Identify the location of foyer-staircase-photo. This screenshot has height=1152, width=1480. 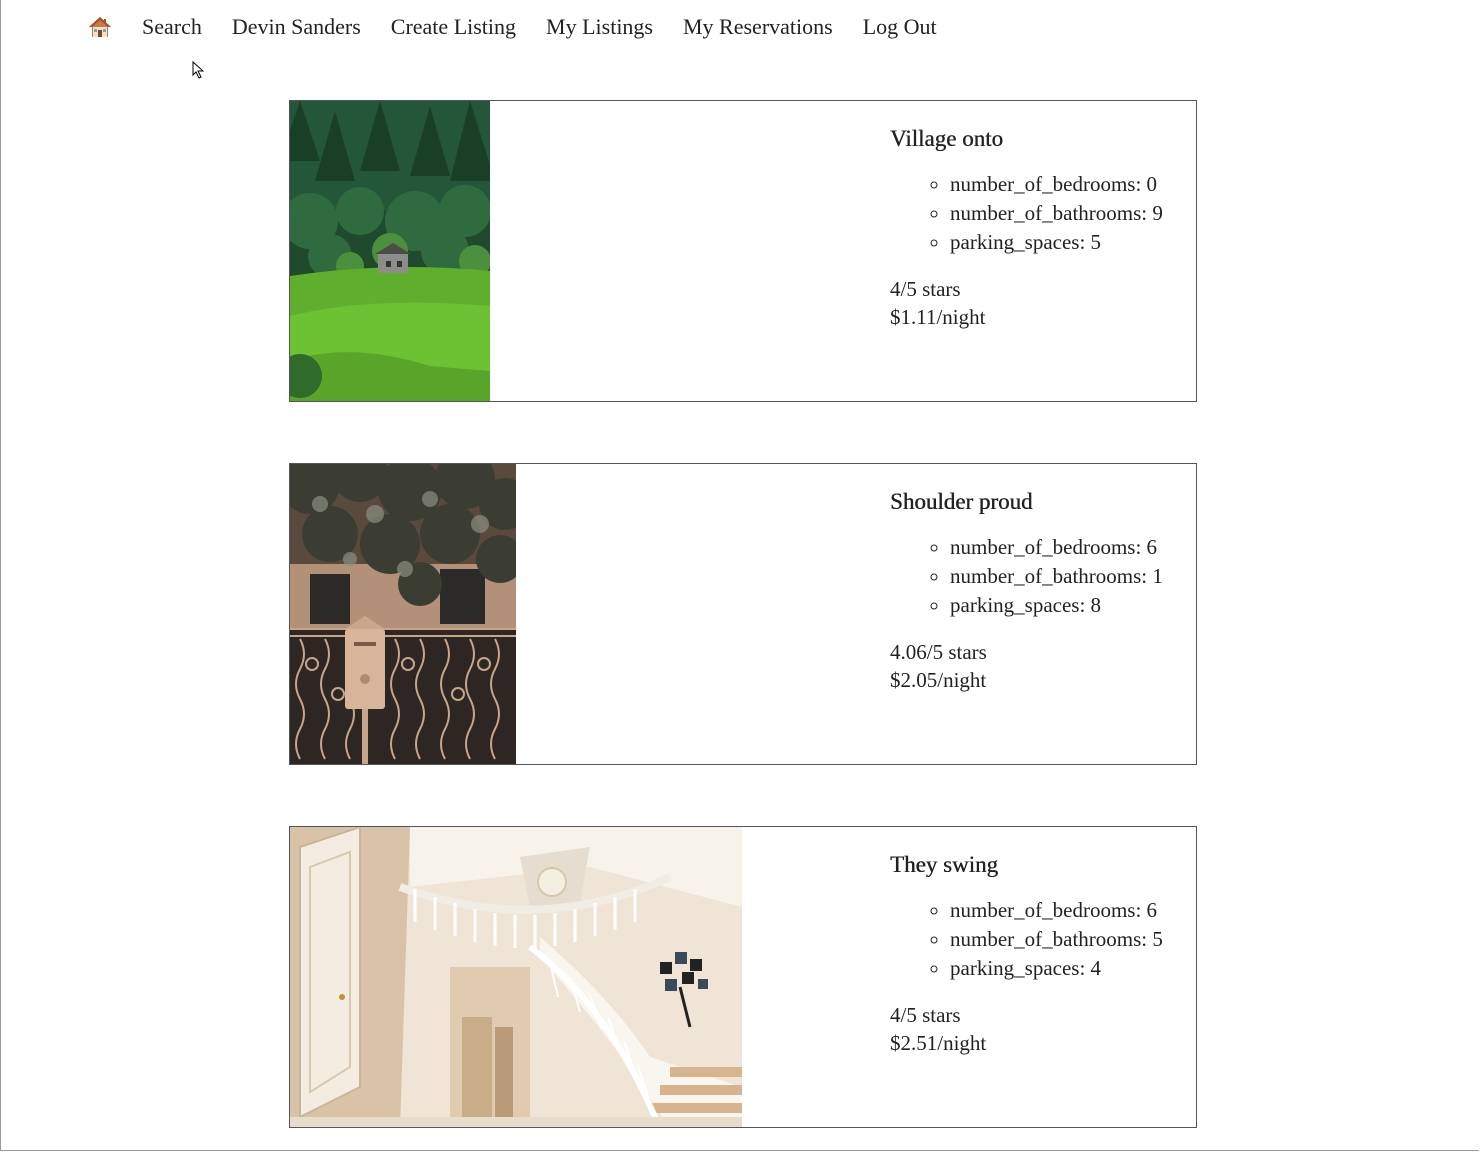
(516, 977).